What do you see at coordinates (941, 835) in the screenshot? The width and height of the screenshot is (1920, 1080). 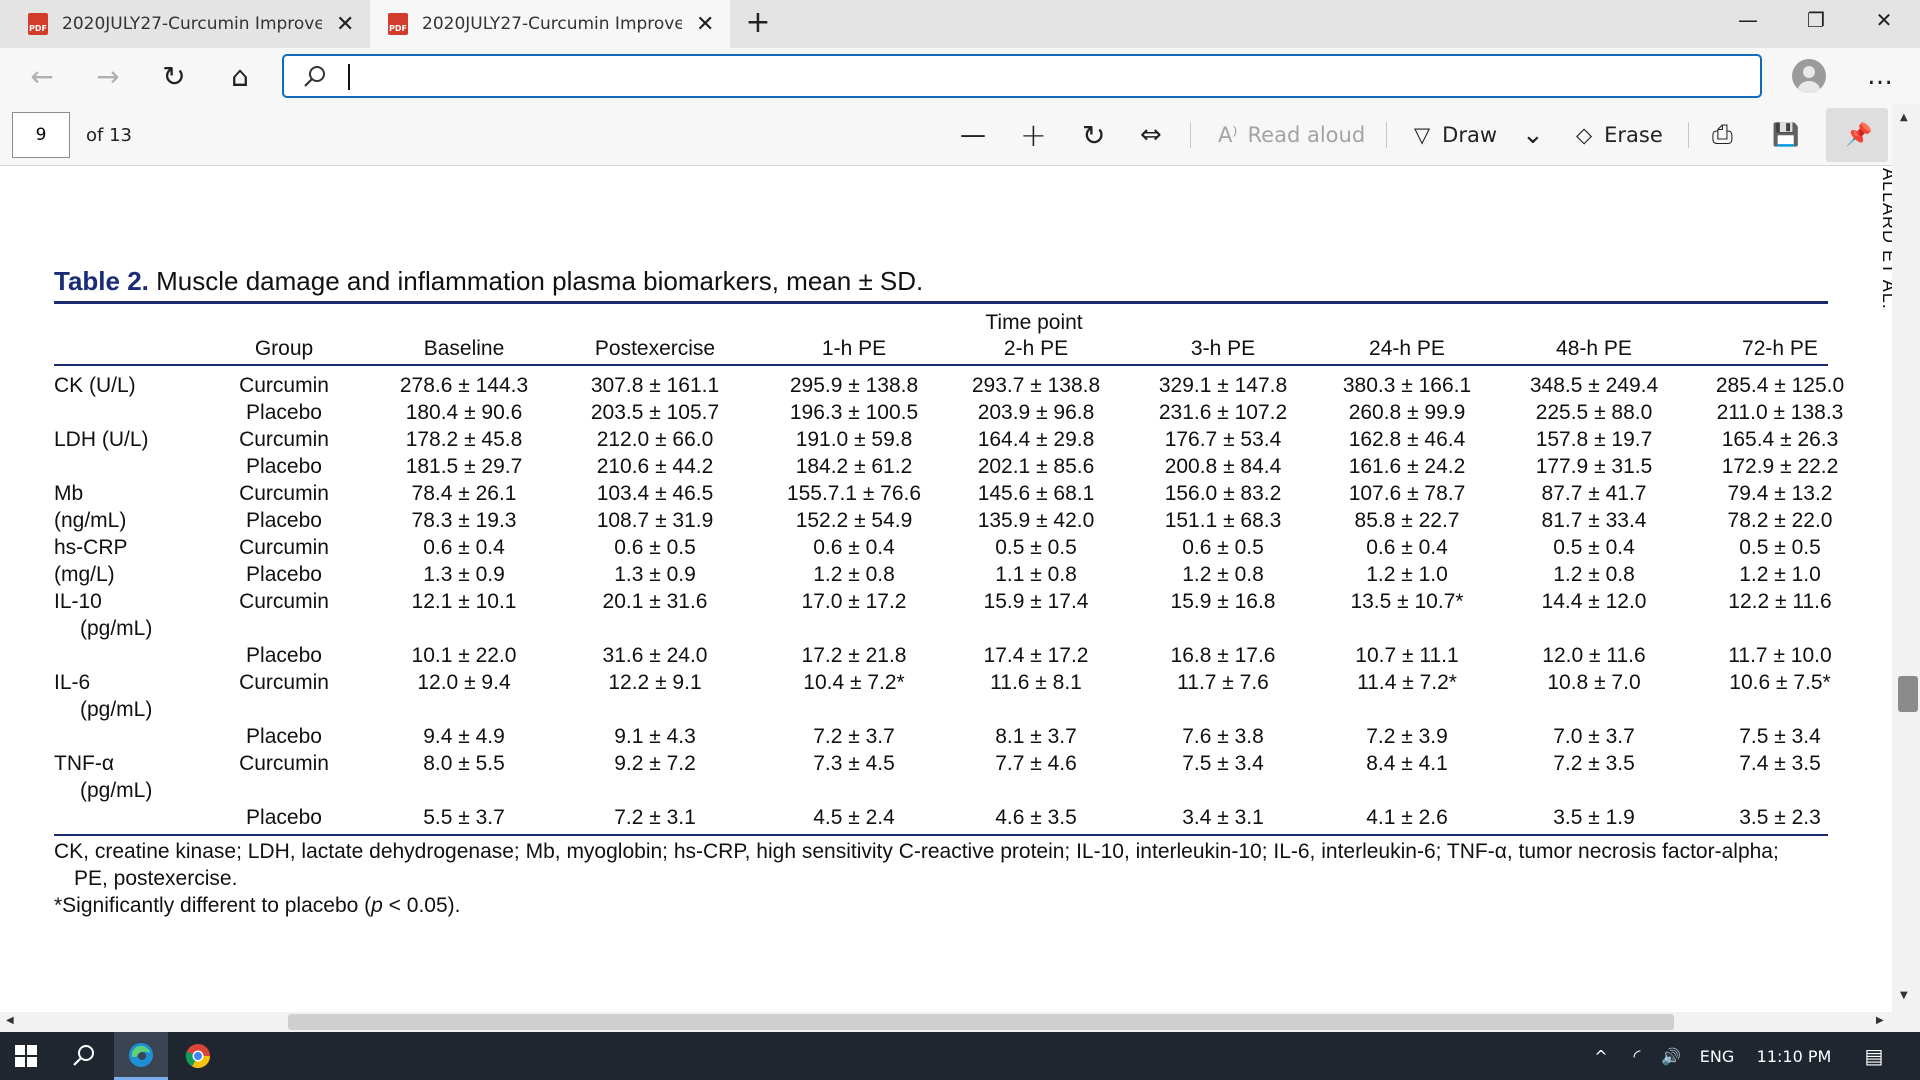 I see `table-bottom-rule` at bounding box center [941, 835].